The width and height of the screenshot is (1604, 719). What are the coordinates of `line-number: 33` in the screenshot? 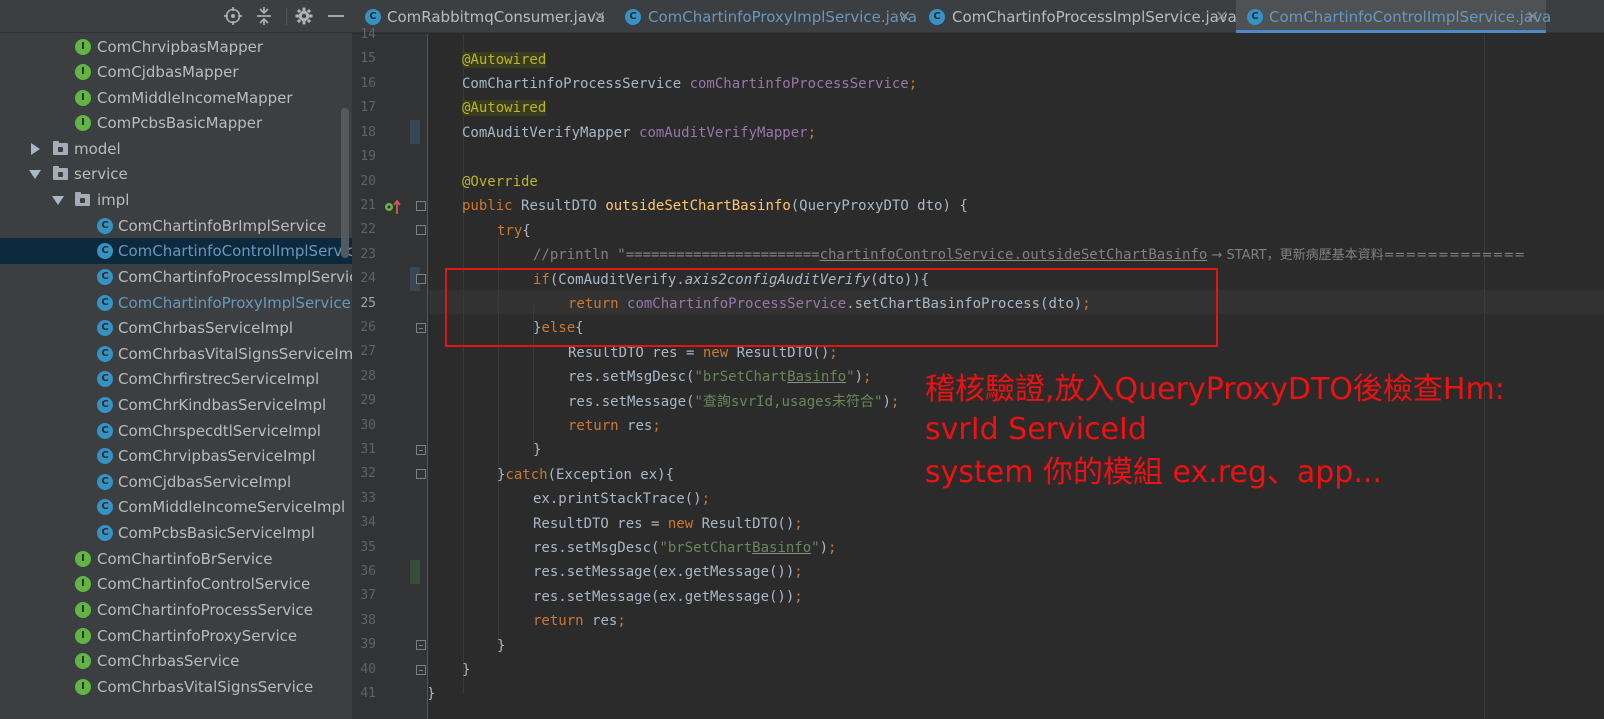 It's located at (368, 498).